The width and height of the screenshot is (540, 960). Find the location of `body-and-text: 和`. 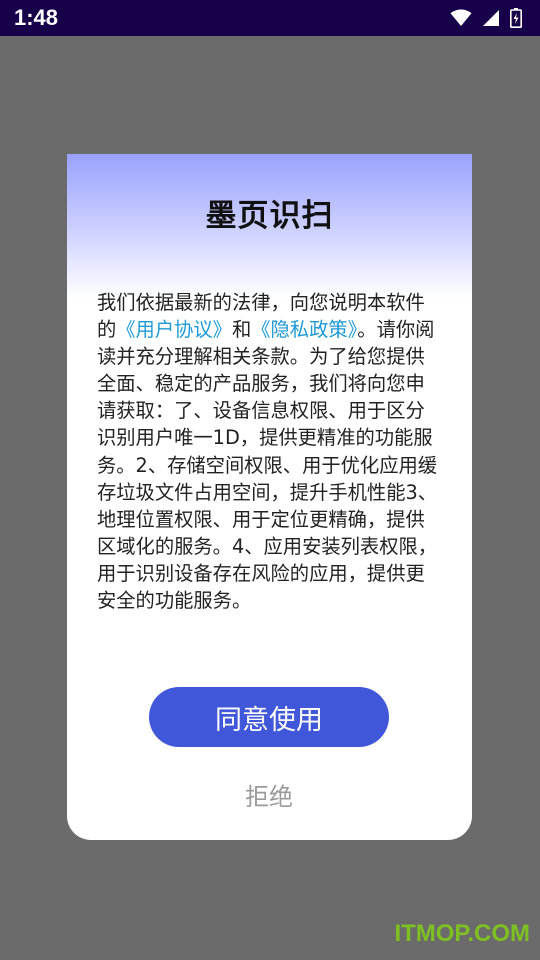

body-and-text: 和 is located at coordinates (241, 330).